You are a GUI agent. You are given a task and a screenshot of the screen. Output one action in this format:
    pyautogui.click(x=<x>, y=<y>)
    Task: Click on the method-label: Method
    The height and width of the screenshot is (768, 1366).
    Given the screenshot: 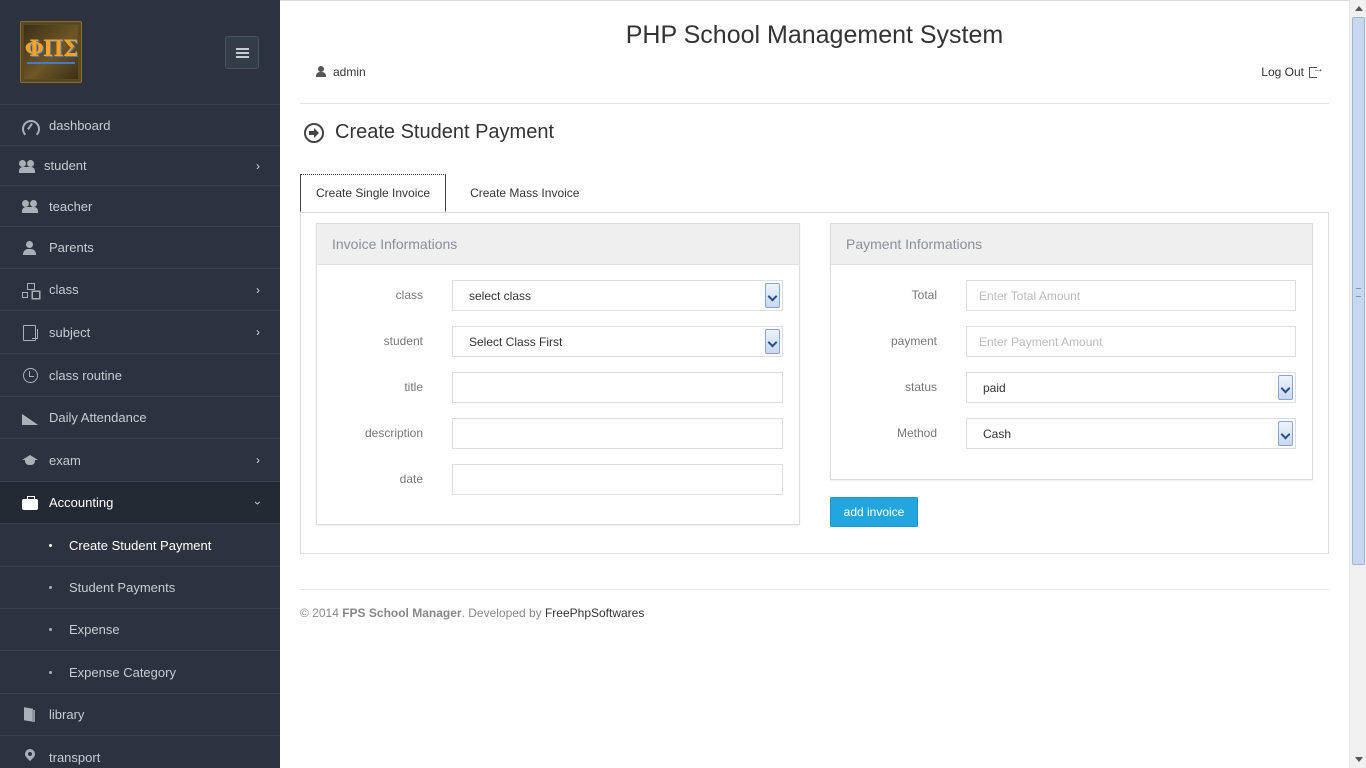 What is the action you would take?
    pyautogui.click(x=916, y=433)
    